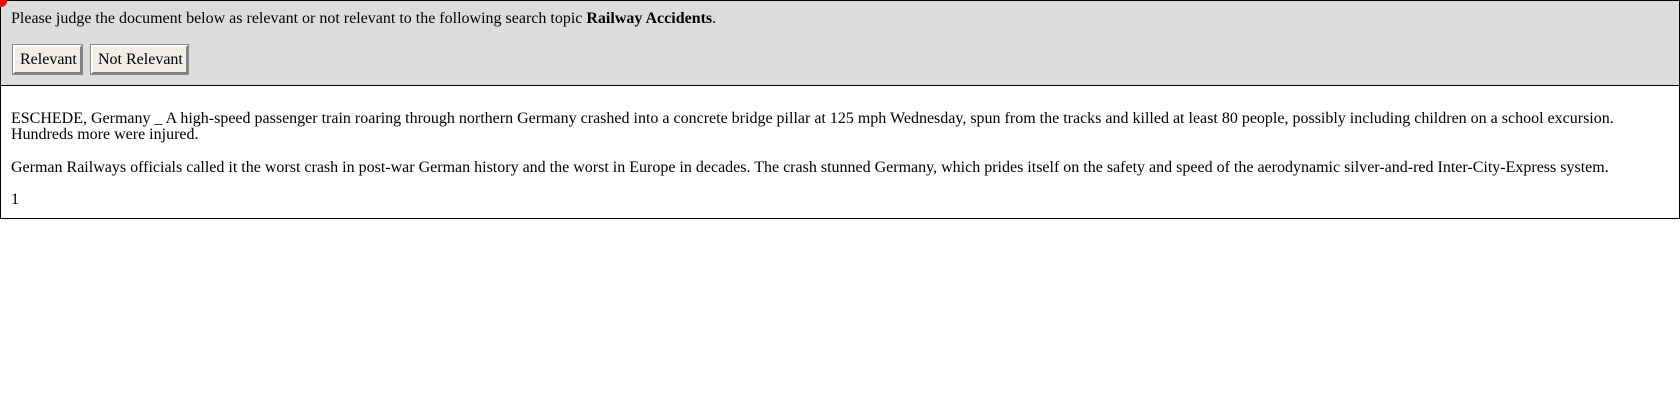 The width and height of the screenshot is (1680, 400). What do you see at coordinates (139, 59) in the screenshot?
I see `not-relevant-button: Not Relevant` at bounding box center [139, 59].